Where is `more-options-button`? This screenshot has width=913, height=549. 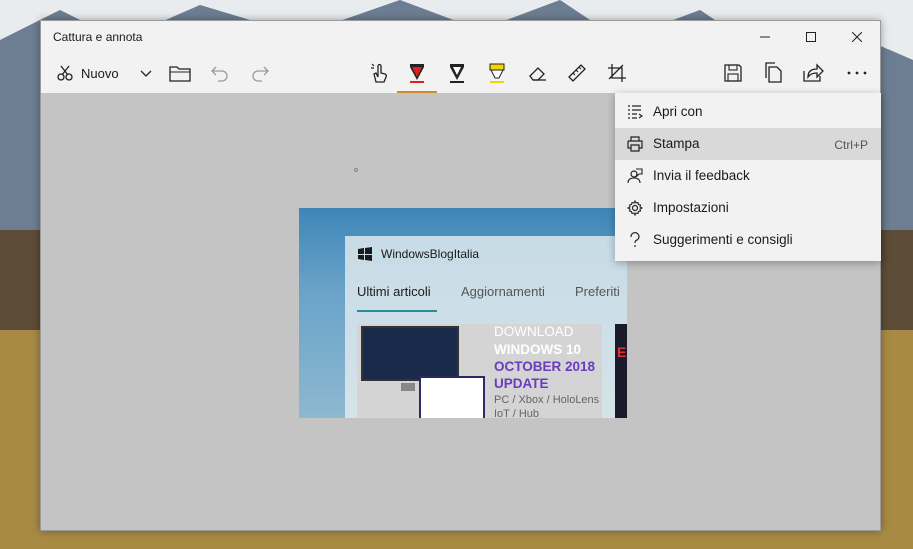
more-options-button is located at coordinates (857, 73).